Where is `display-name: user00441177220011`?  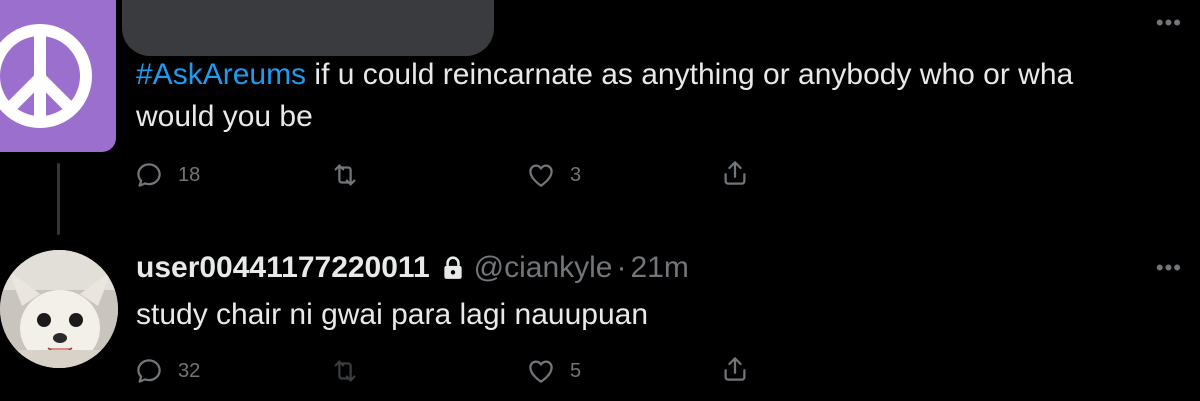
display-name: user00441177220011 is located at coordinates (283, 268).